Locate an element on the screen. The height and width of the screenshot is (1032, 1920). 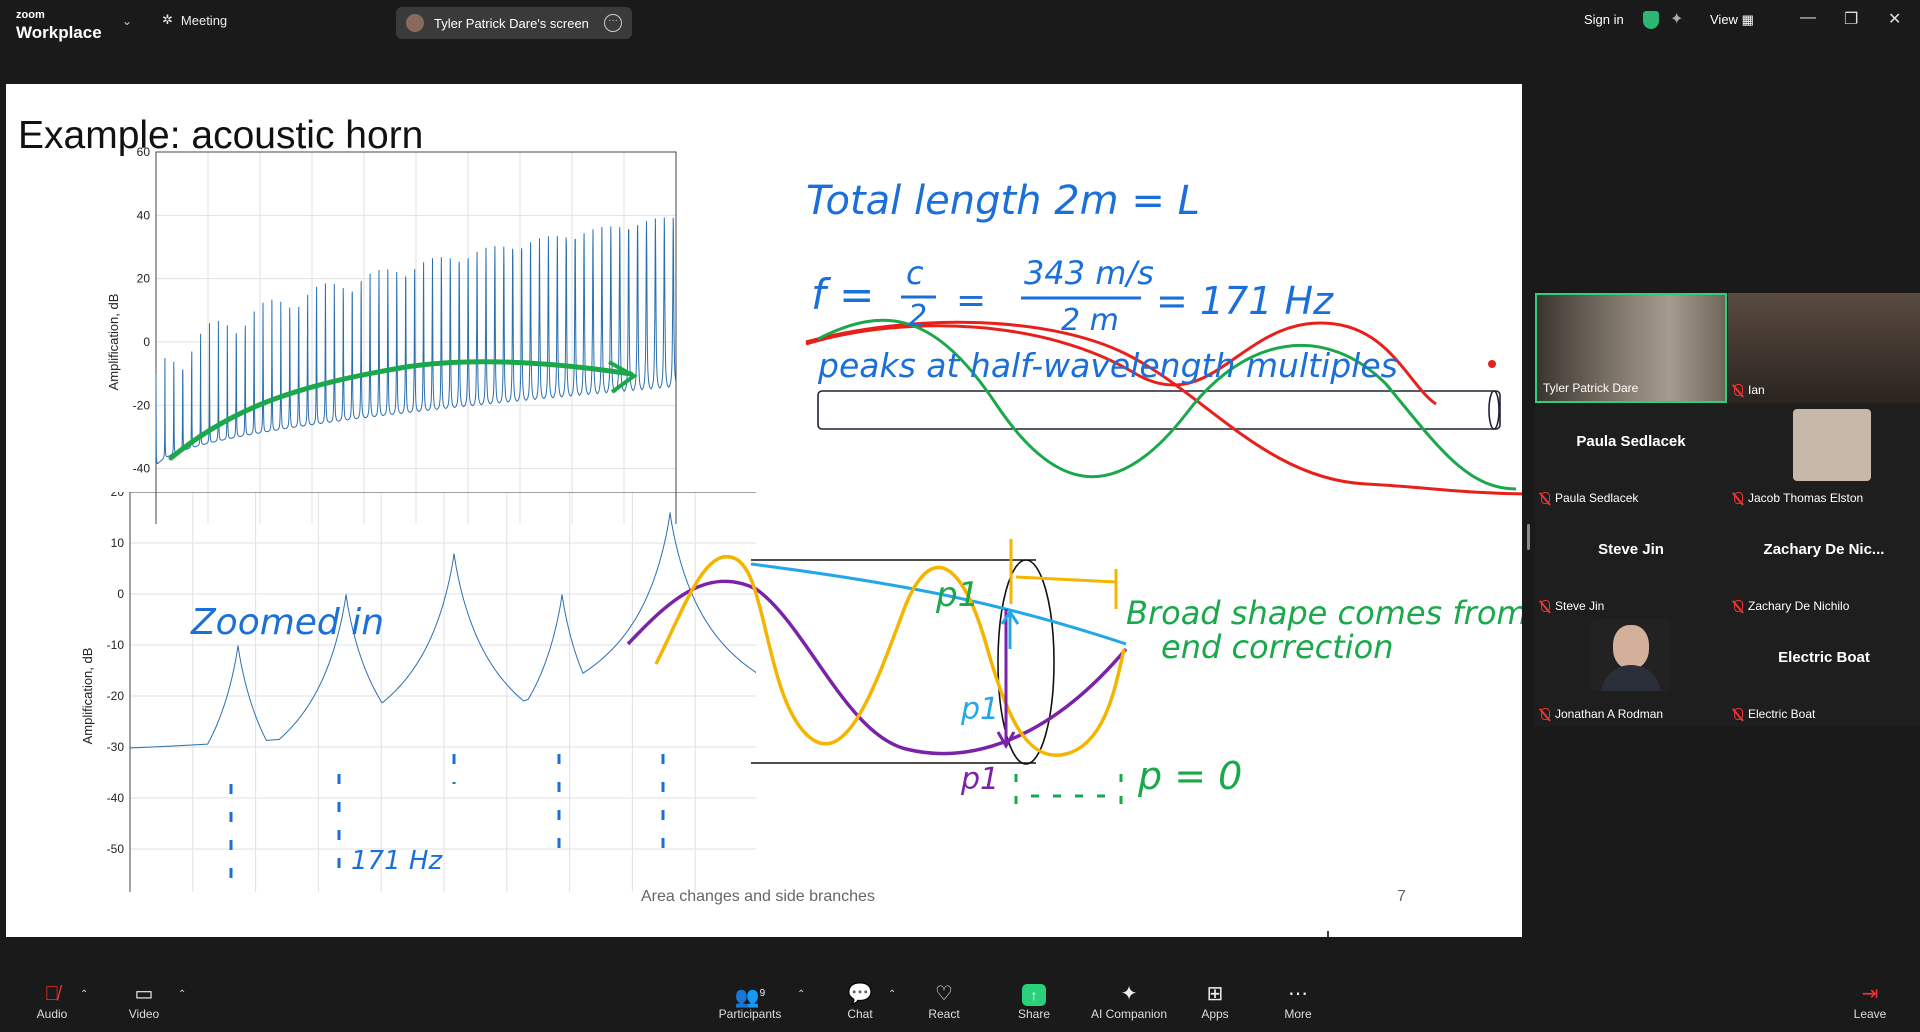
chevron-down-icon: ⌄ is located at coordinates (127, 21).